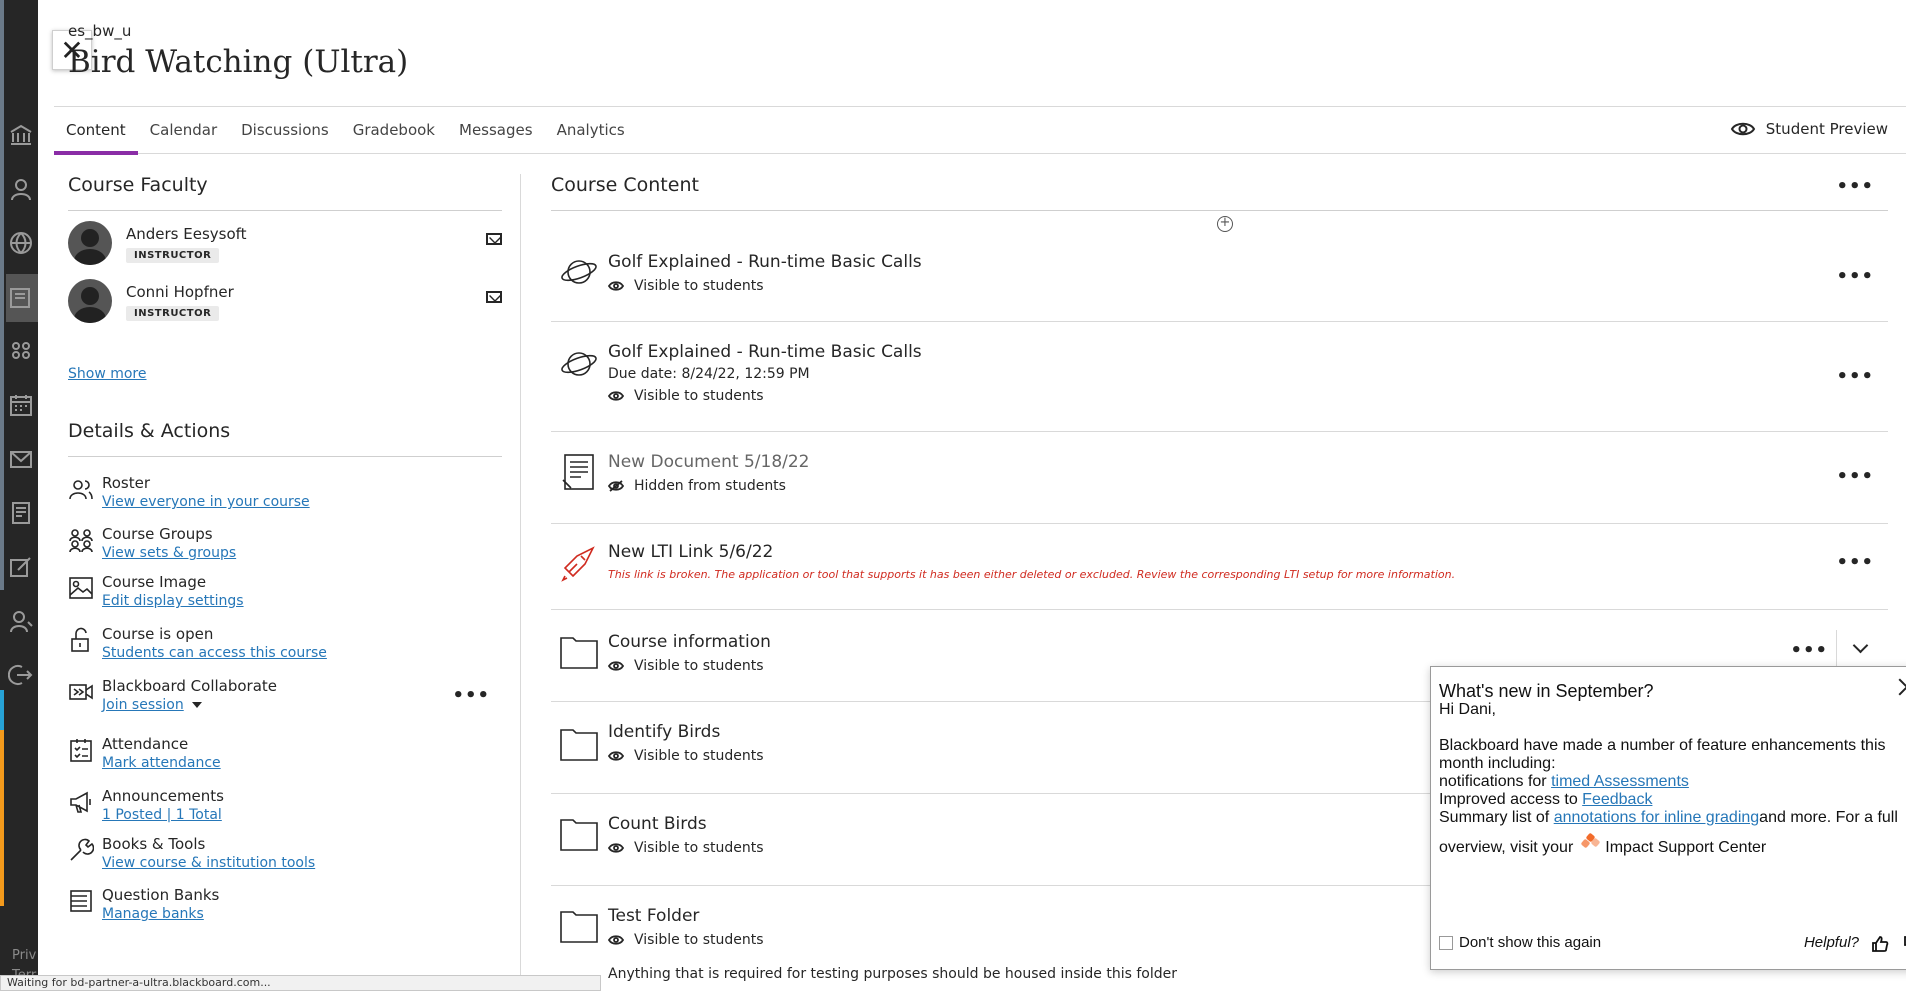 This screenshot has width=1906, height=991. I want to click on details-actions-title: Details & Actions, so click(285, 438).